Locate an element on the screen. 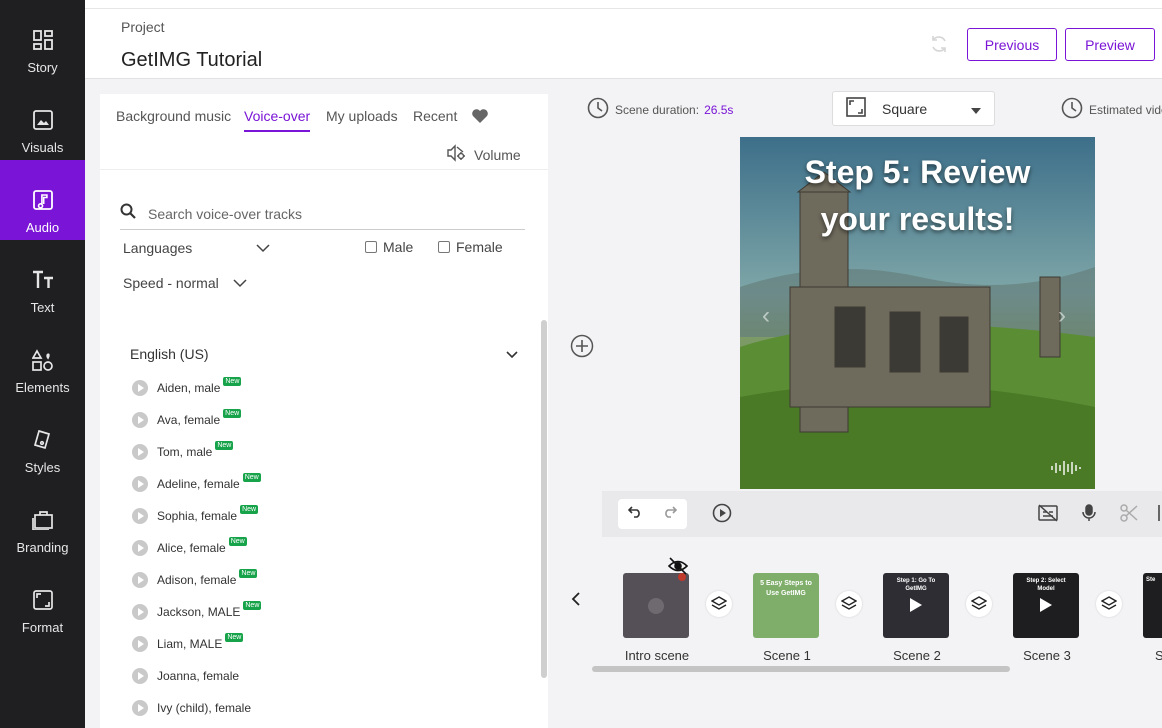 The image size is (1162, 728). previous-button: Previous is located at coordinates (1012, 44).